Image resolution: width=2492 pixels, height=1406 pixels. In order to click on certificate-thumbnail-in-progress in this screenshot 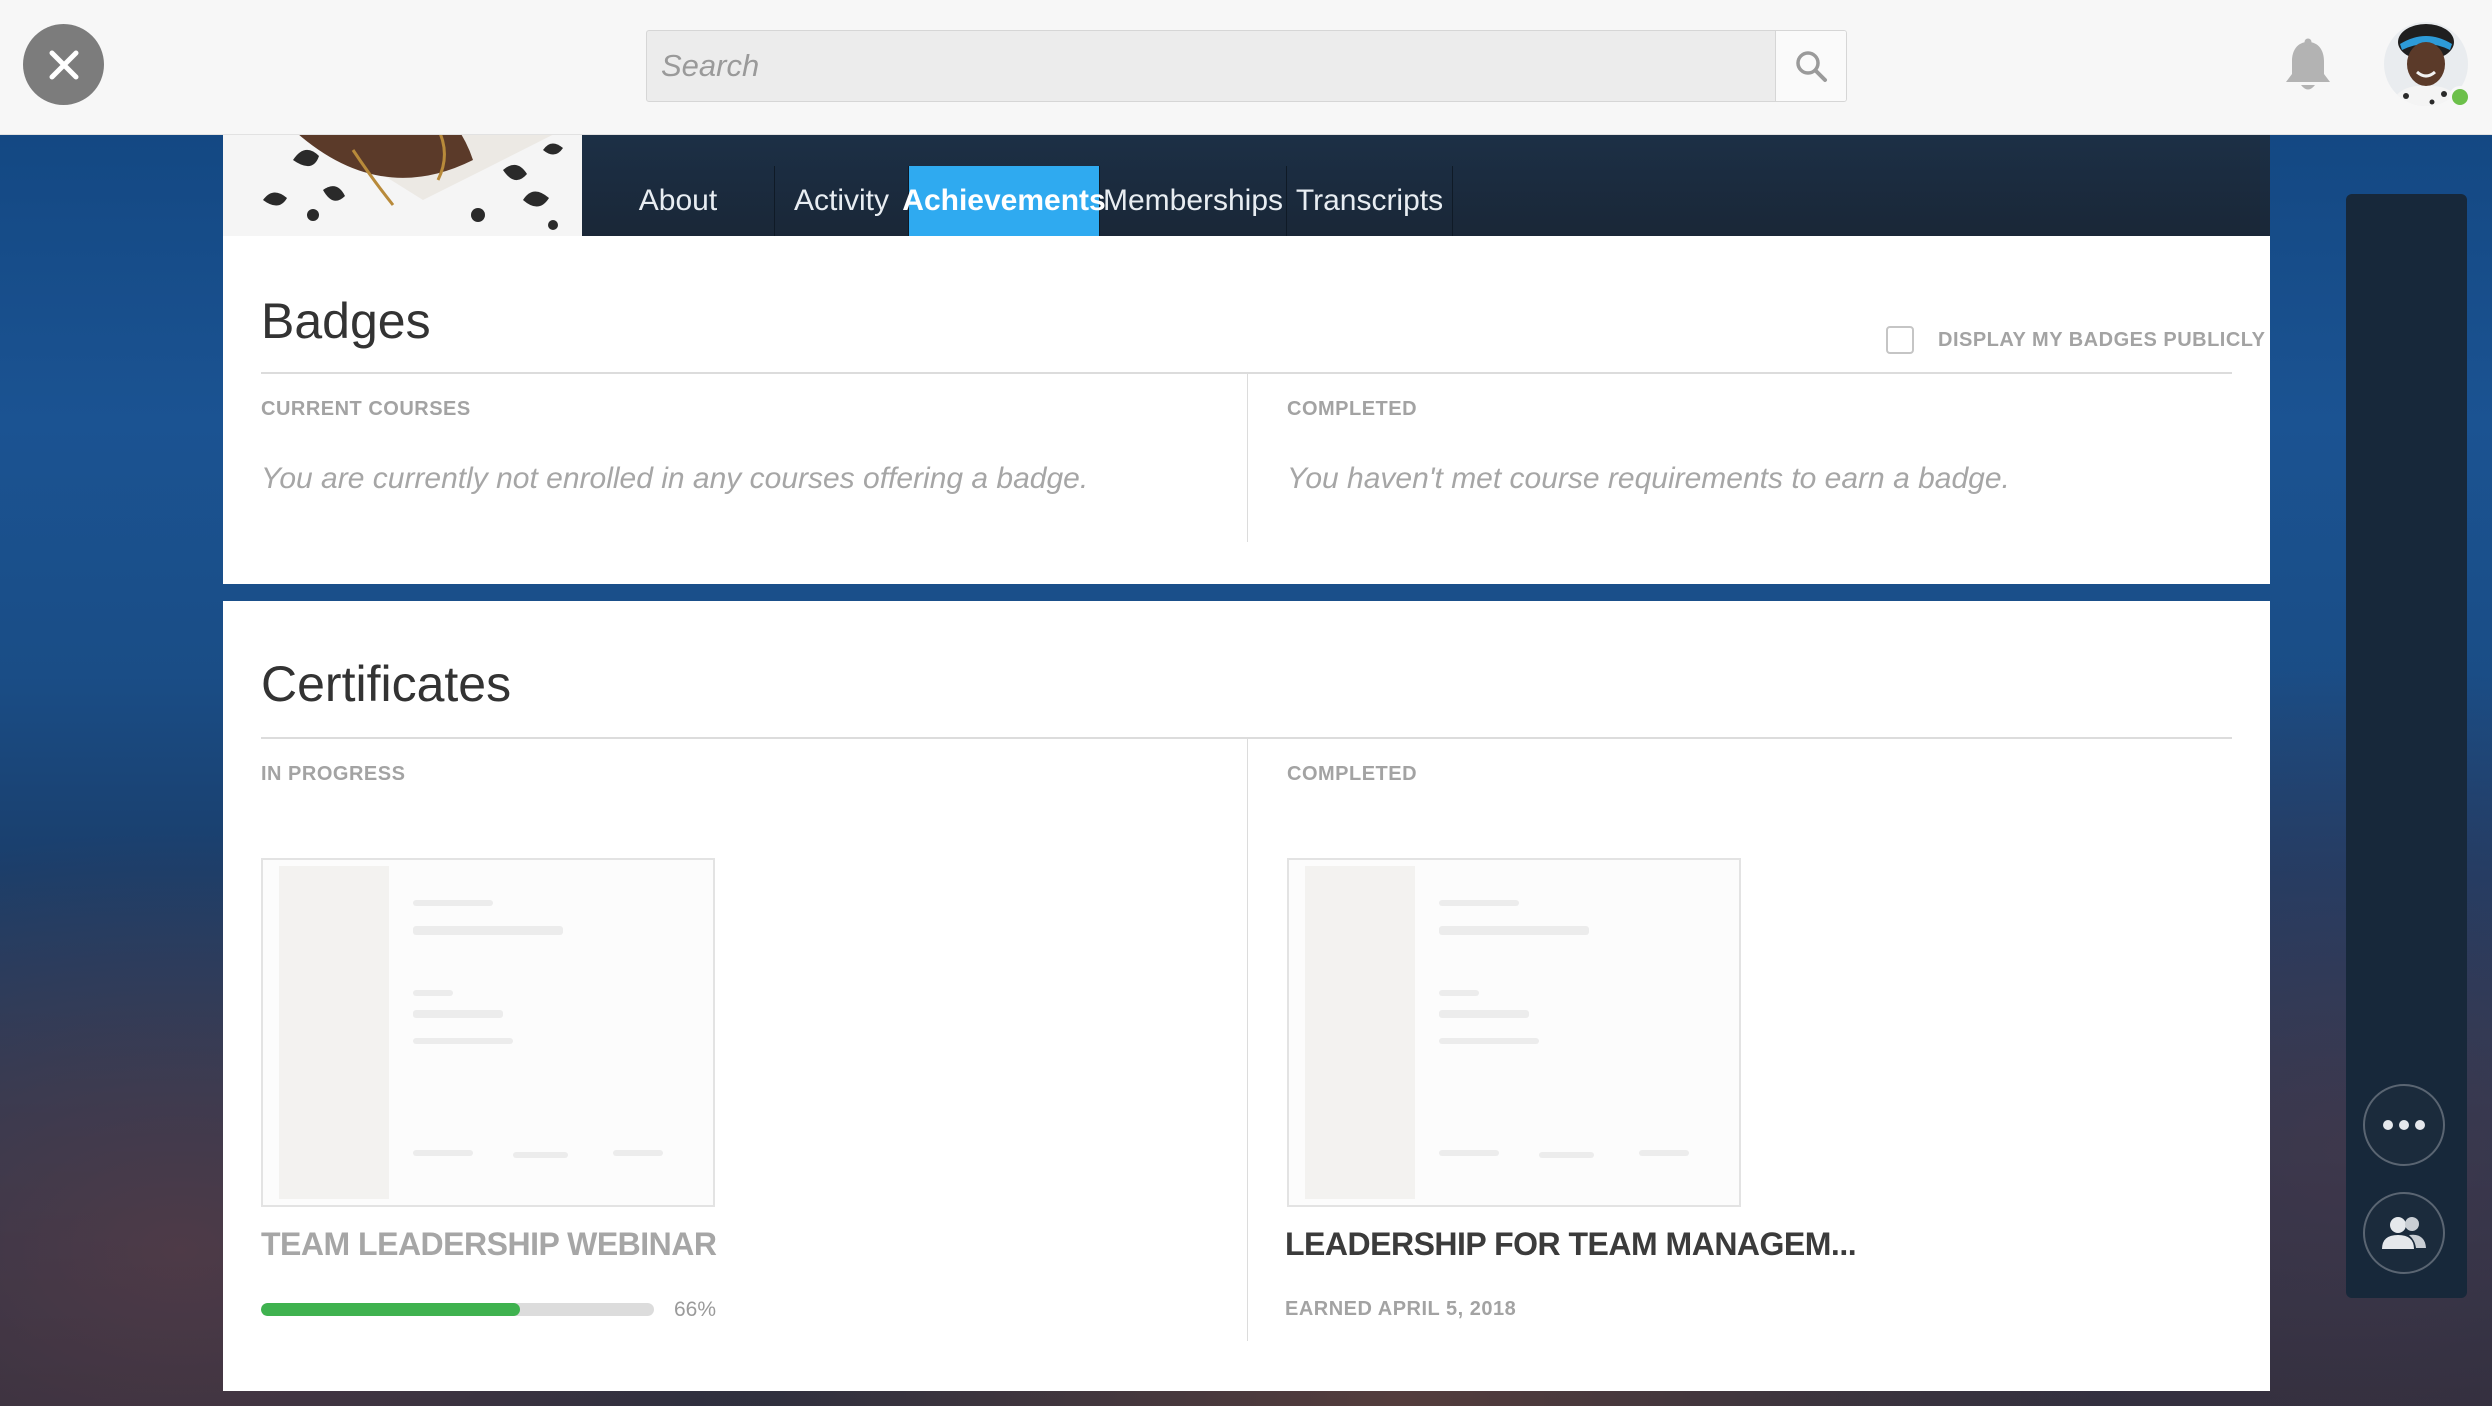, I will do `click(488, 1032)`.